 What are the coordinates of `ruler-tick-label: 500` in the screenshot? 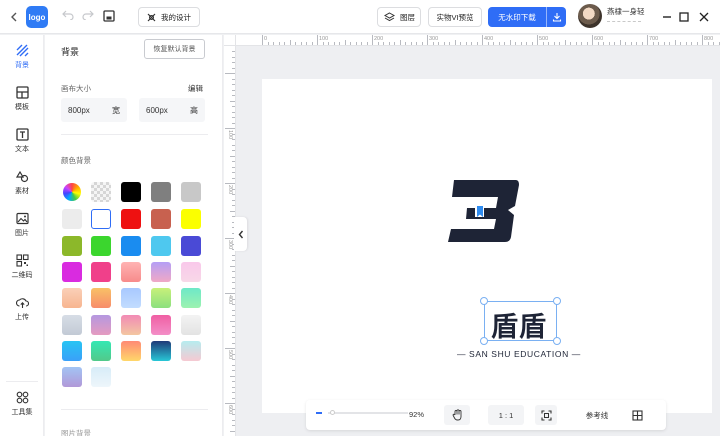 It's located at (230, 355).